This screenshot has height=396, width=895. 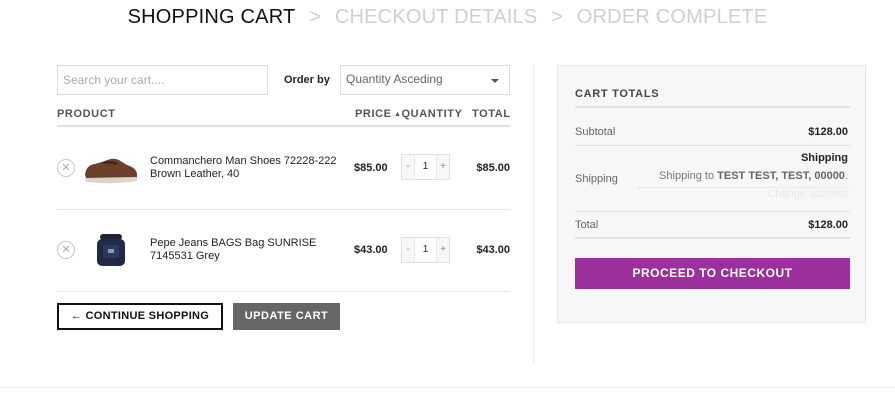 I want to click on update-cart-button: UPDATE CART, so click(x=286, y=316).